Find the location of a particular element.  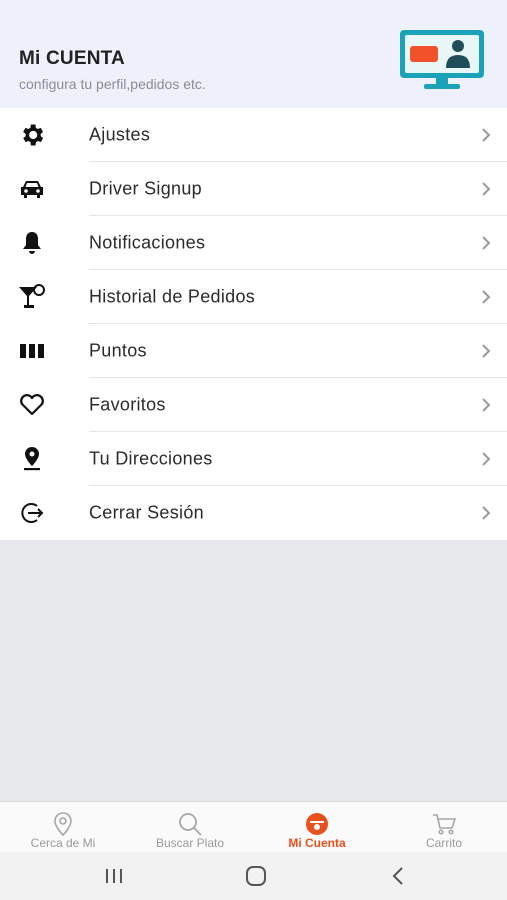

bars-icon is located at coordinates (32, 351).